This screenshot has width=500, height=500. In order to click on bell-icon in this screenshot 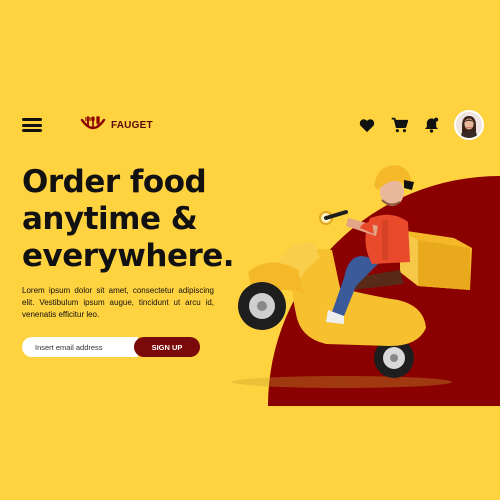, I will do `click(431, 125)`.